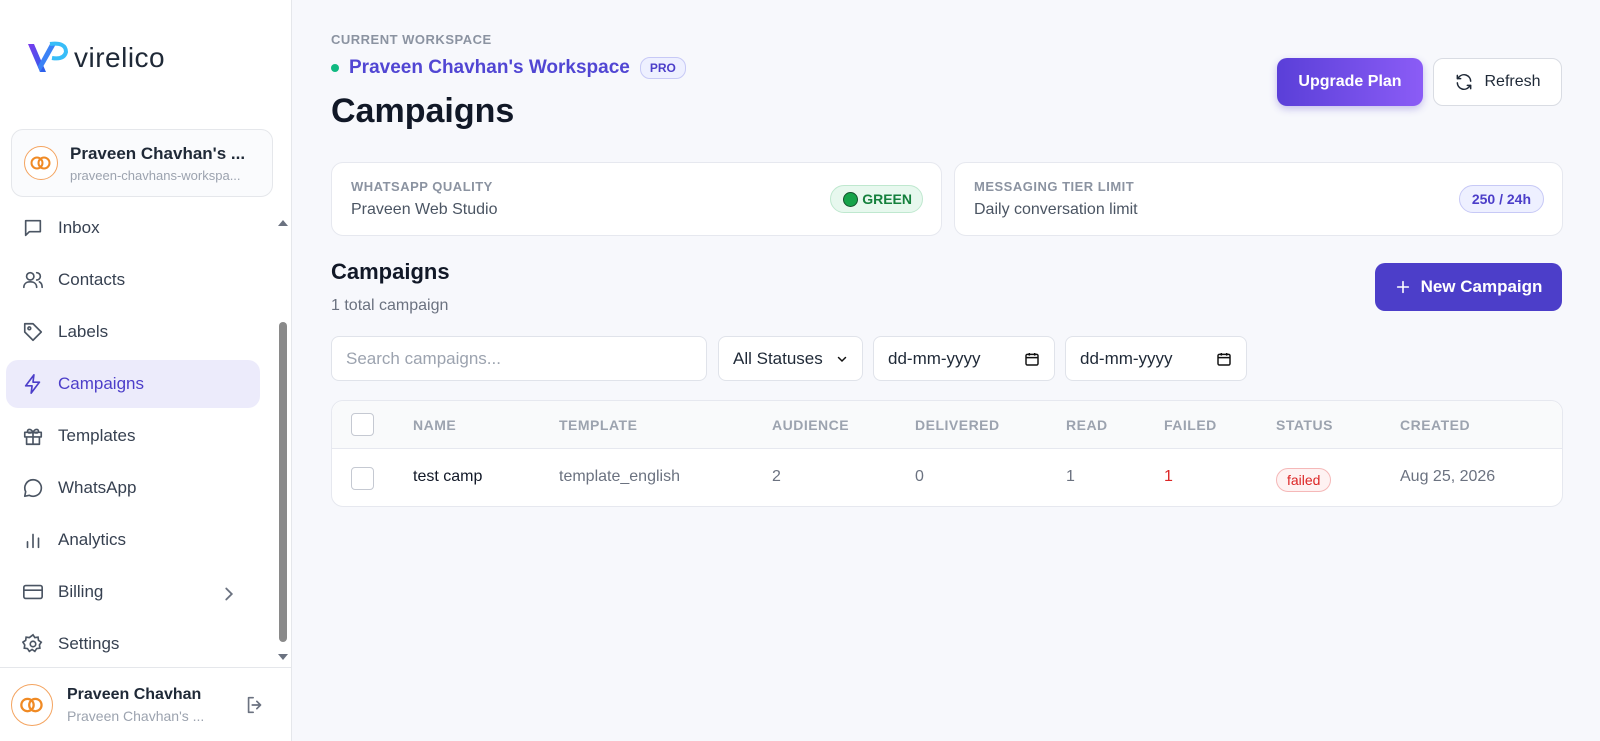  Describe the element at coordinates (229, 594) in the screenshot. I see `chevron-right-icon` at that location.